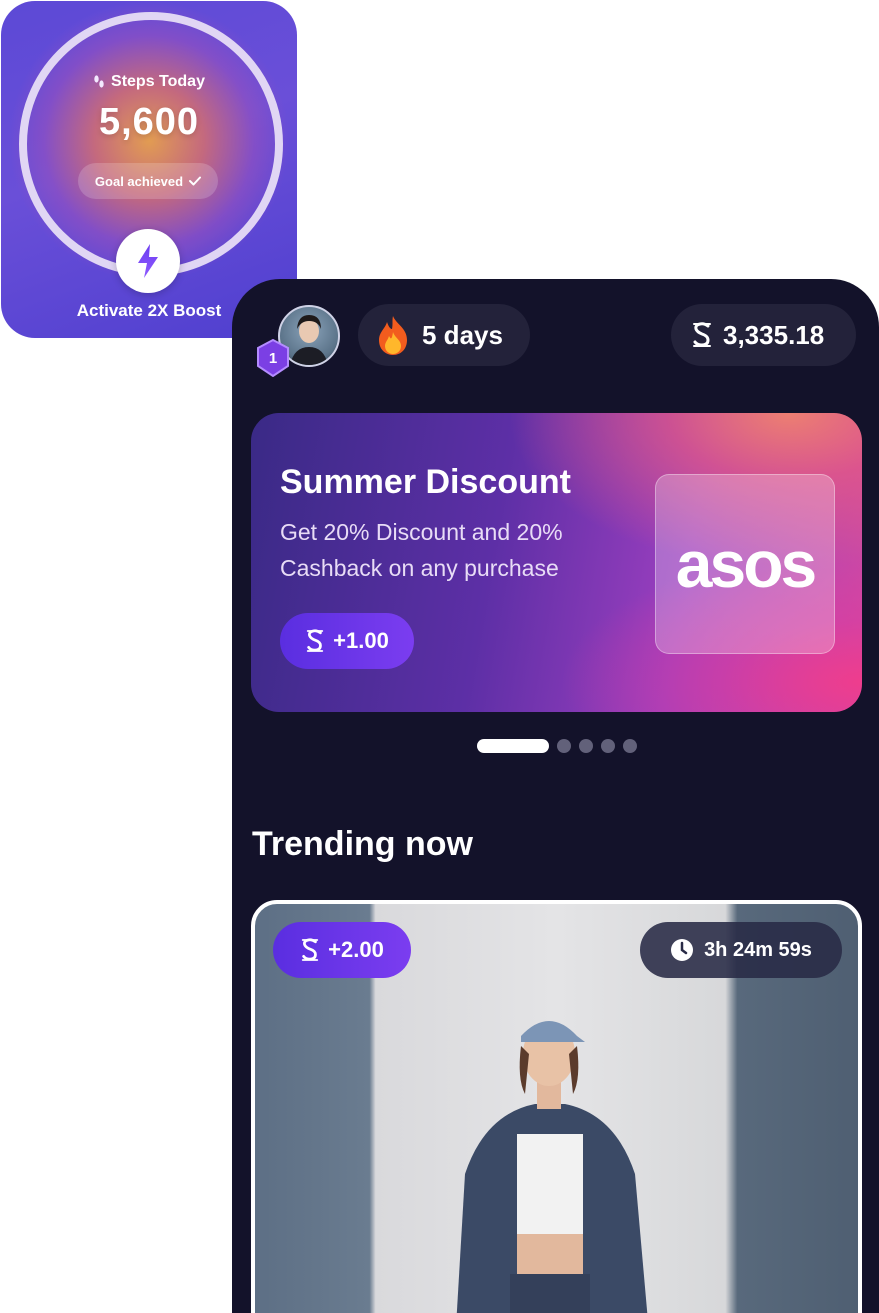 The image size is (879, 1313). I want to click on banner-title: Summer Discount, so click(425, 482).